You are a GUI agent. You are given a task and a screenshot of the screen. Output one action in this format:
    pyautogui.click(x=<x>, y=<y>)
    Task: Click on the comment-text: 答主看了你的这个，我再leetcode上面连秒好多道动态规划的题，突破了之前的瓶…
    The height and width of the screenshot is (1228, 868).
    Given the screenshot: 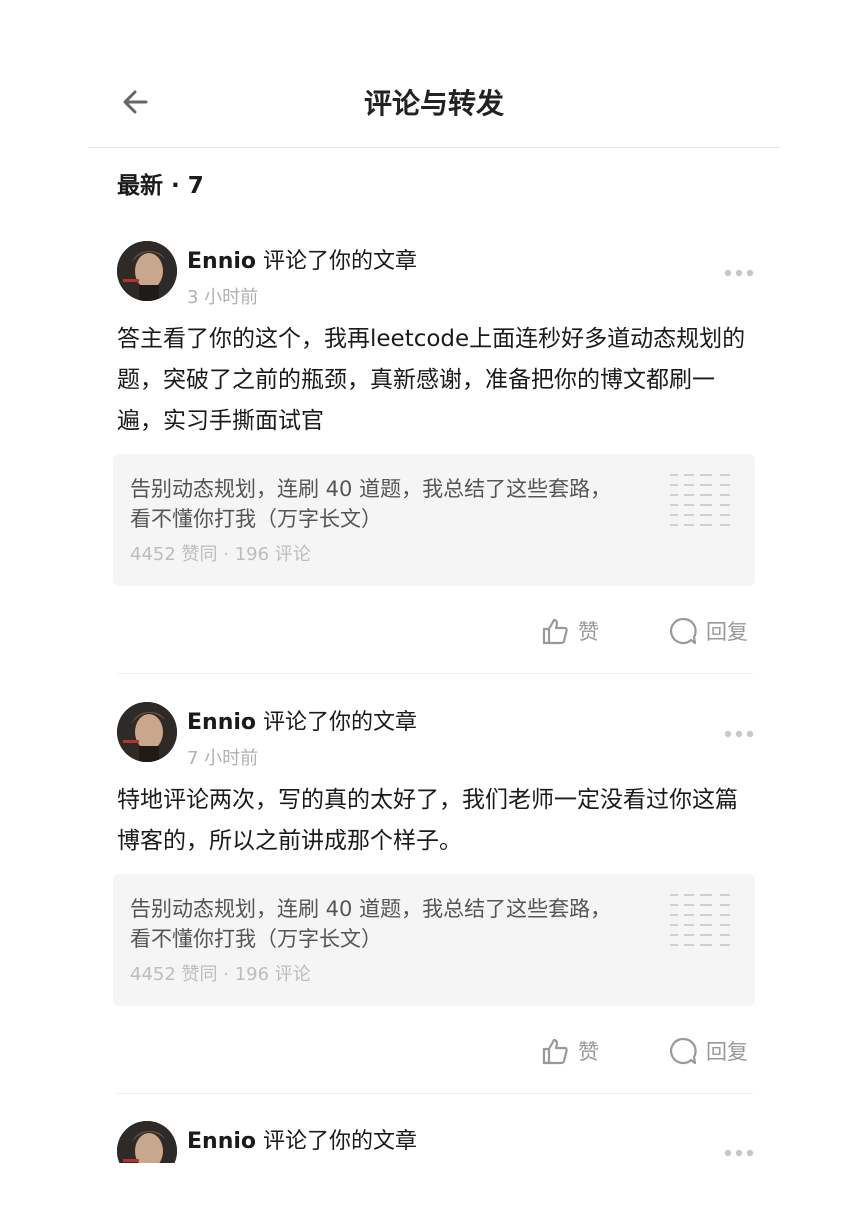 What is the action you would take?
    pyautogui.click(x=431, y=380)
    